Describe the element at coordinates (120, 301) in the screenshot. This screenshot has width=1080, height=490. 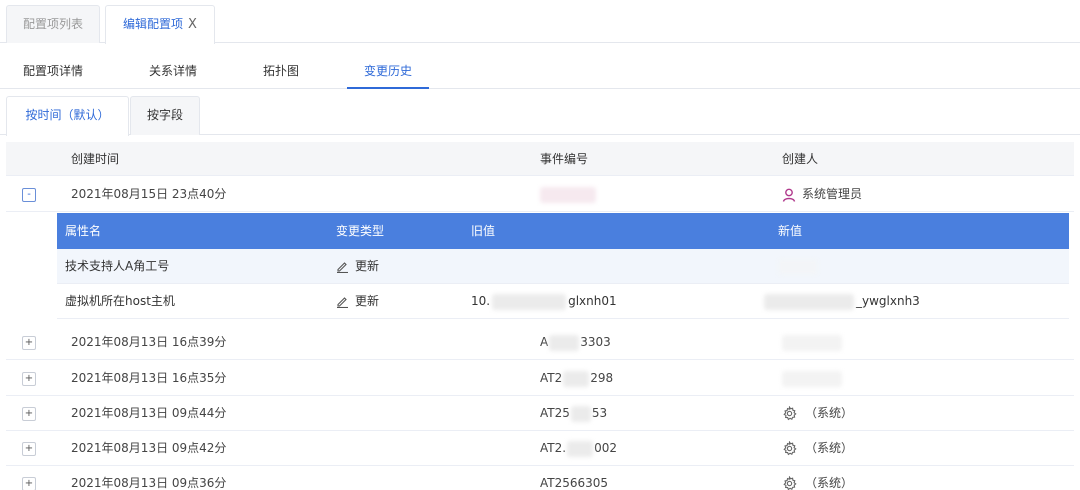
I see `detail-attr: 虚拟机所在host主机` at that location.